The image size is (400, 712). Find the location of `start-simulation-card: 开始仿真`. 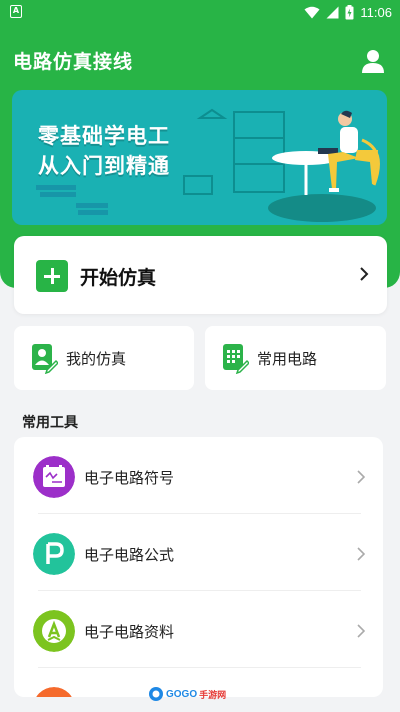

start-simulation-card: 开始仿真 is located at coordinates (200, 275).